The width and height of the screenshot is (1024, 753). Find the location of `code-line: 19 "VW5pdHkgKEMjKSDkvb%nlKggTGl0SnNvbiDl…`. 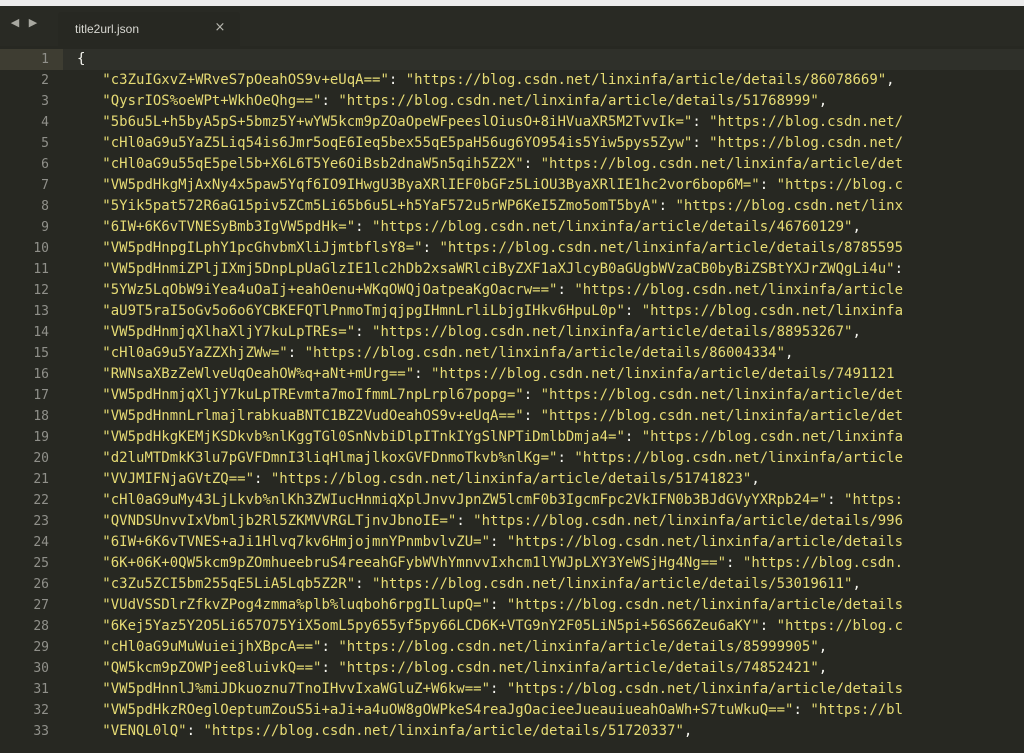

code-line: 19 "VW5pdHkgKEMjKSDkvb%nlKggTGl0SnNvbiDl… is located at coordinates (512, 437).